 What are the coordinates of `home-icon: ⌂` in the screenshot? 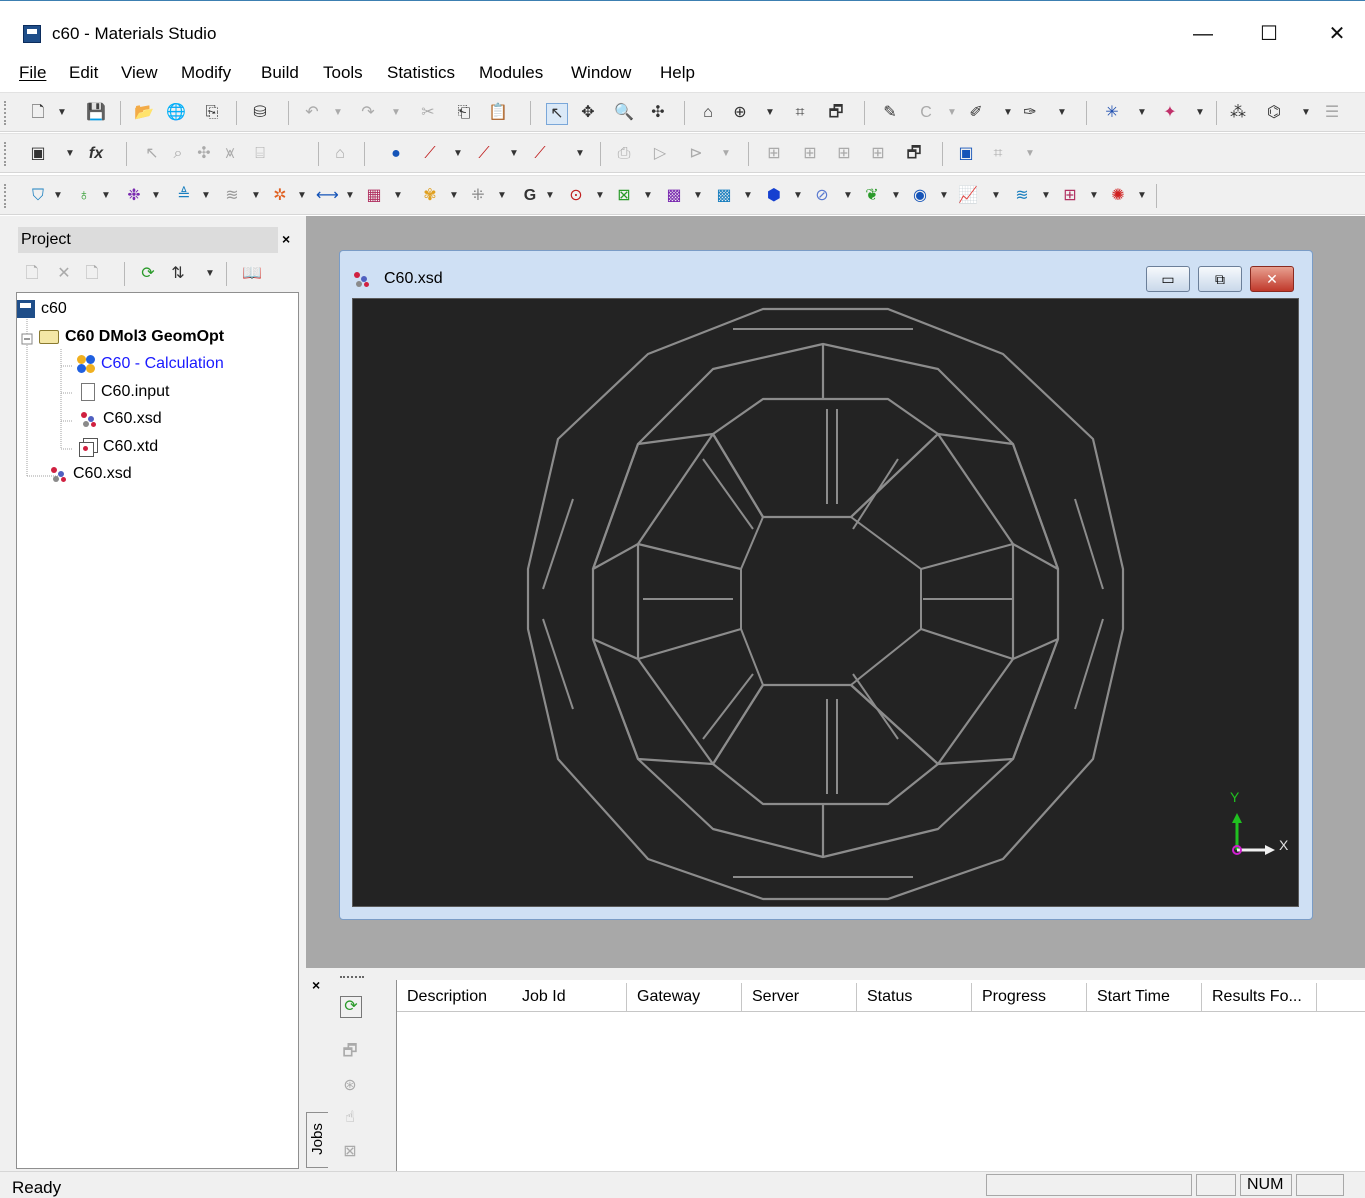 It's located at (340, 154).